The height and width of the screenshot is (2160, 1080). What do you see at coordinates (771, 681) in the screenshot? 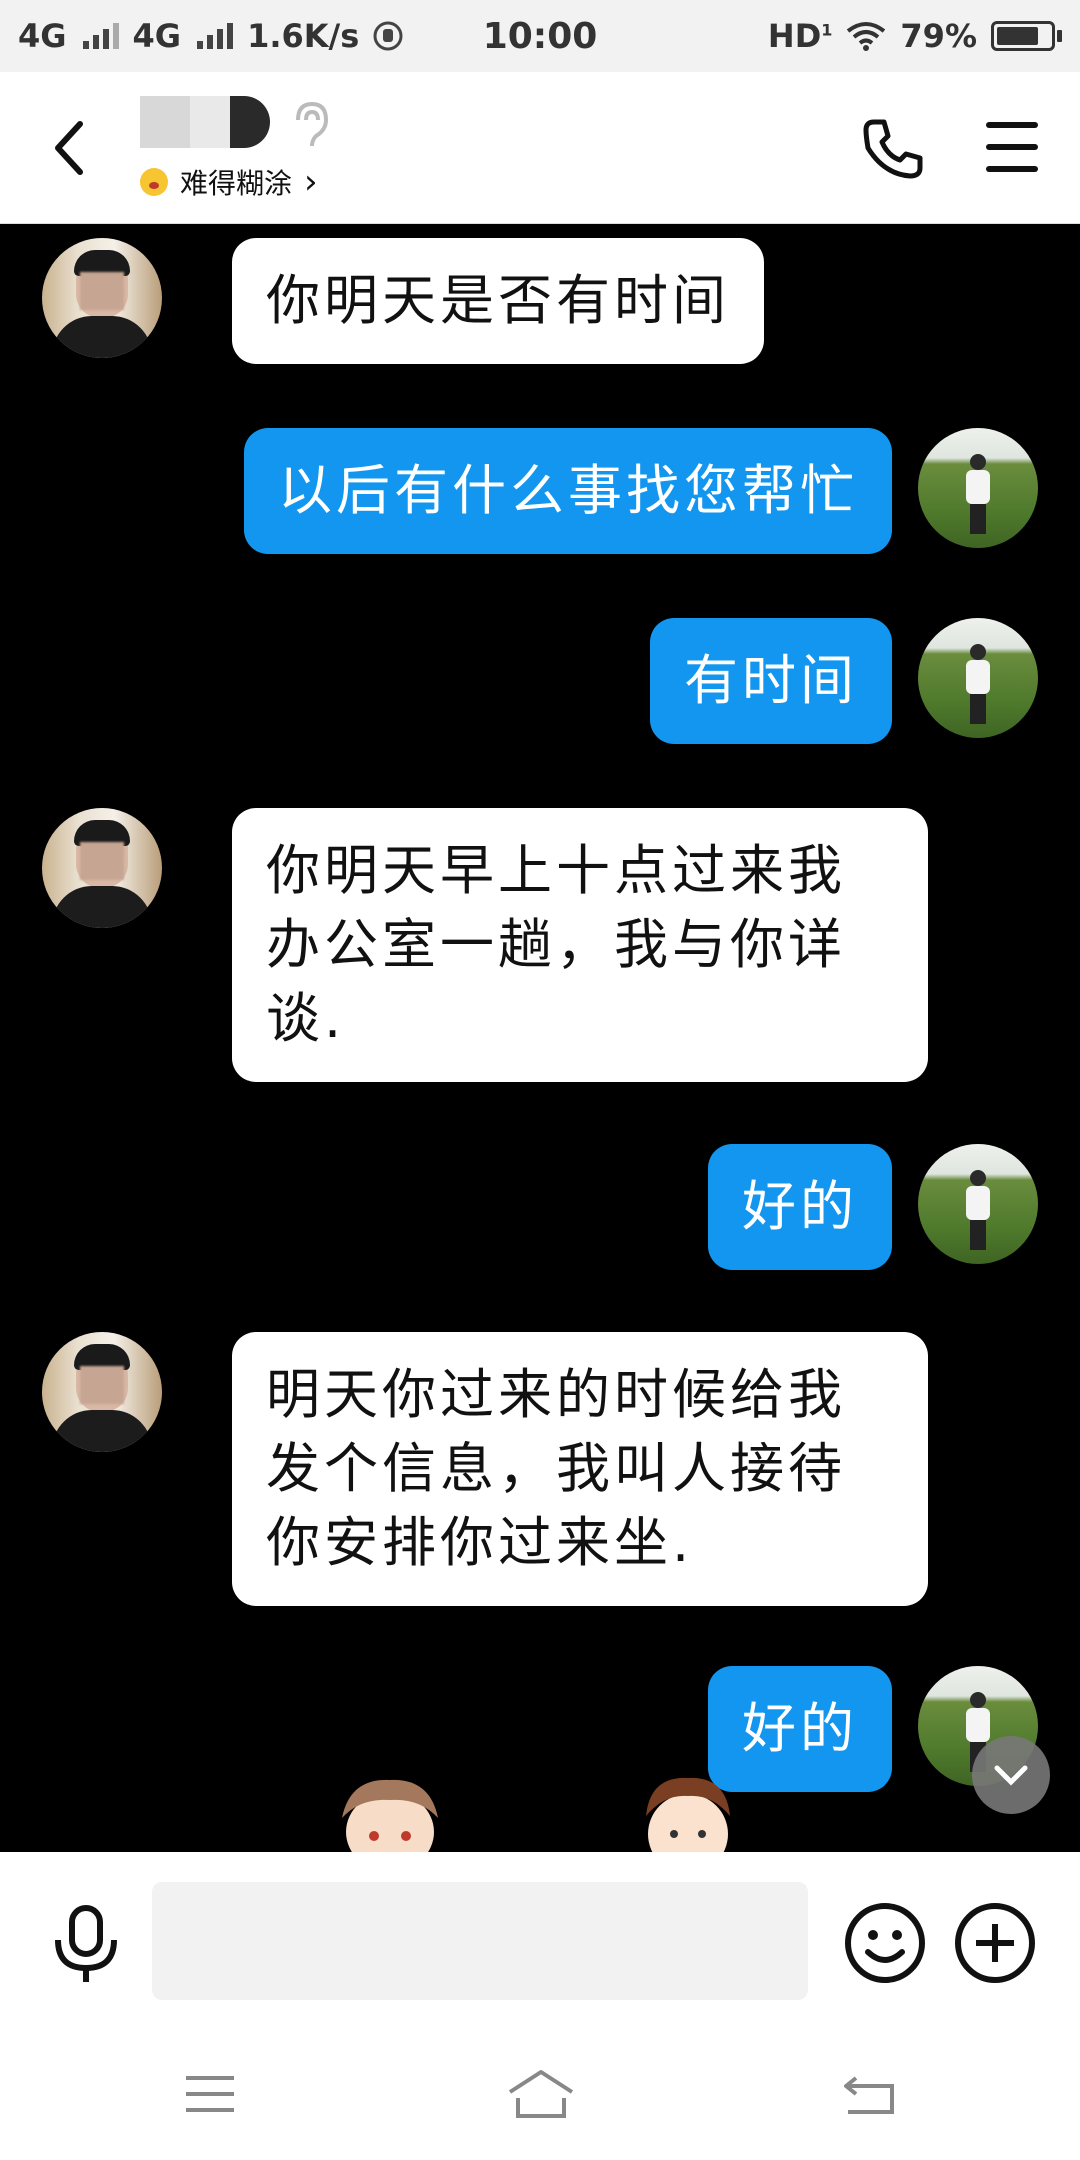
I see `message-bubble: 有时间` at bounding box center [771, 681].